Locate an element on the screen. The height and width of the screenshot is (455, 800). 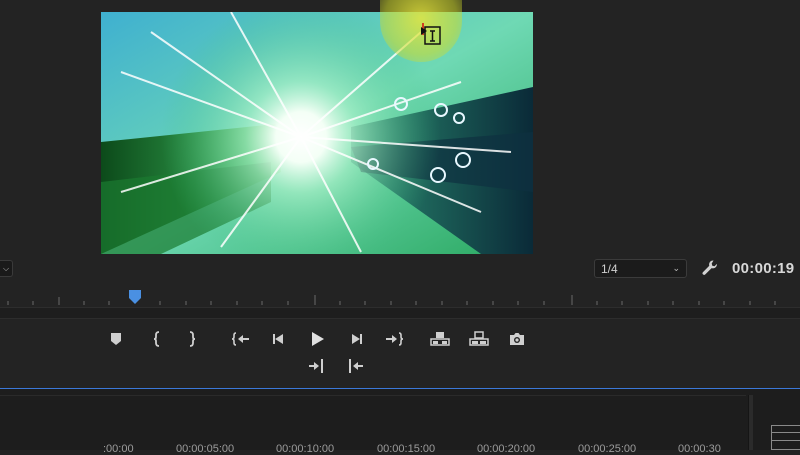
go-to-out-icon is located at coordinates (395, 339).